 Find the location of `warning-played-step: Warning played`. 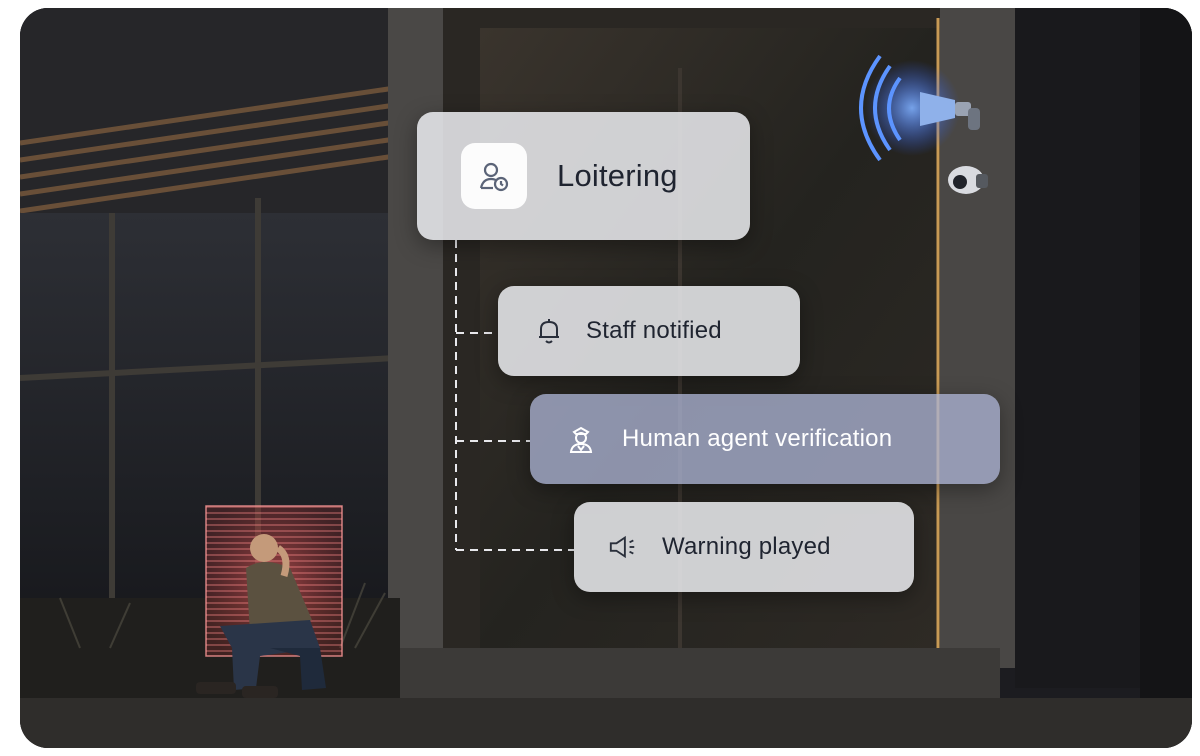

warning-played-step: Warning played is located at coordinates (744, 547).